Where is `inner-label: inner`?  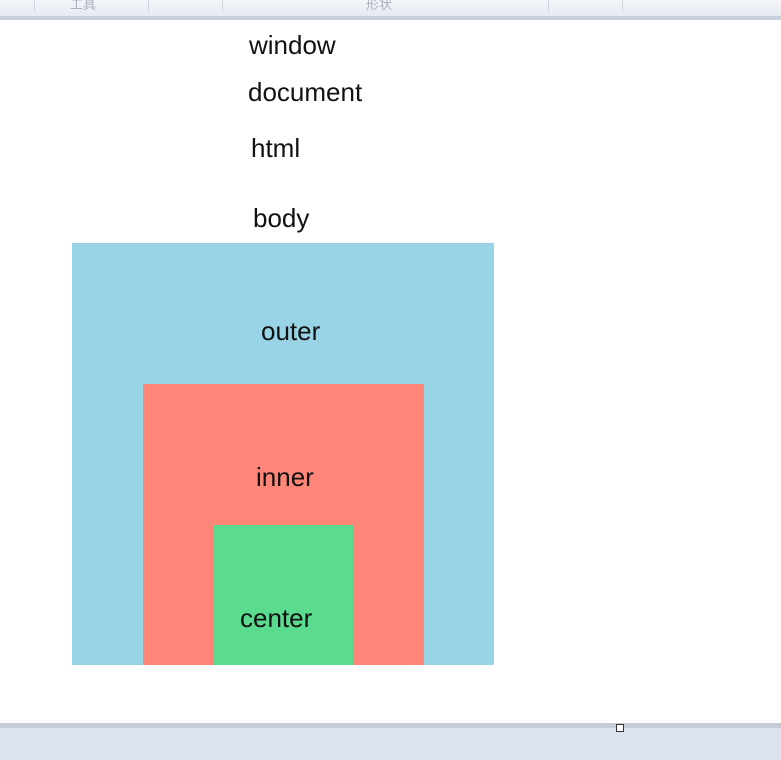 inner-label: inner is located at coordinates (285, 477).